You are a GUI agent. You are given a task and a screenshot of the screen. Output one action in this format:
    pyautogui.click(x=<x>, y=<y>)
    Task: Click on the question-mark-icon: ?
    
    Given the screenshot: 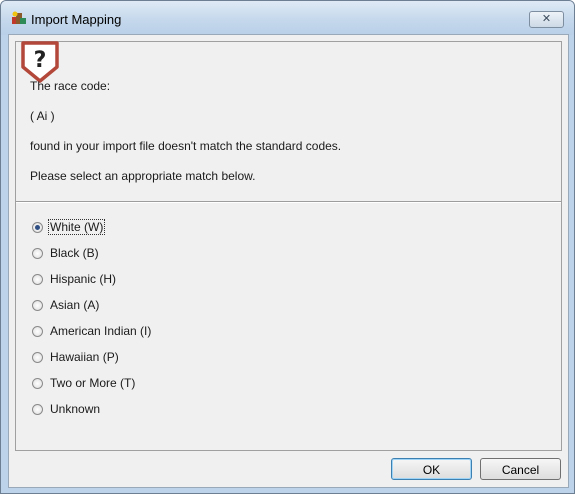 What is the action you would take?
    pyautogui.click(x=40, y=62)
    